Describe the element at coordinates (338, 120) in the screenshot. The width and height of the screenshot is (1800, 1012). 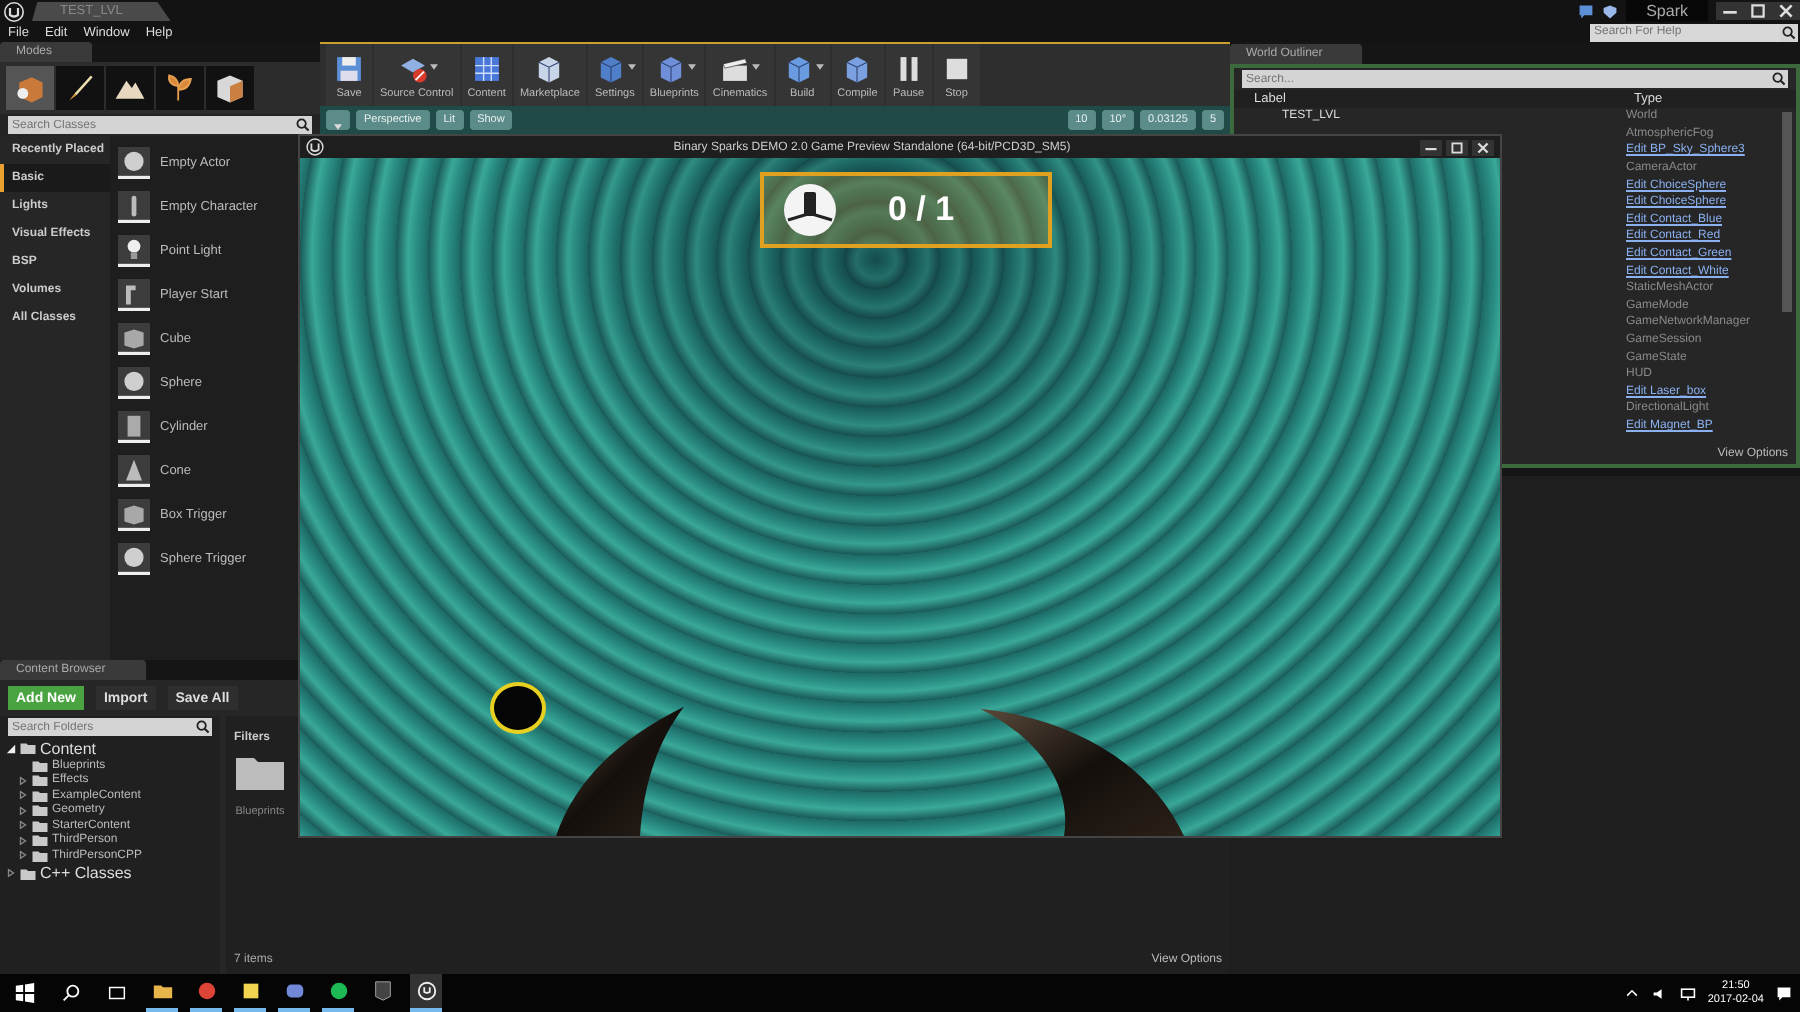
I see `viewport-options-button` at that location.